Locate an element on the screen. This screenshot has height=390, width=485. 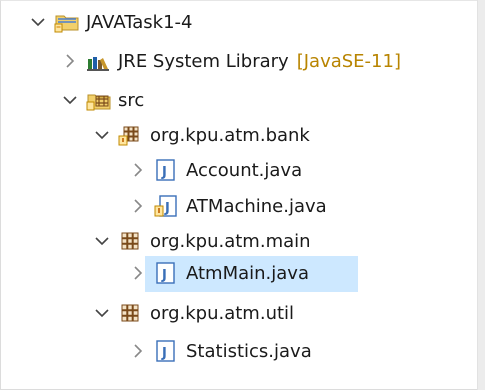
tree-item-package-util: org.kpu.atm.util is located at coordinates (193, 313).